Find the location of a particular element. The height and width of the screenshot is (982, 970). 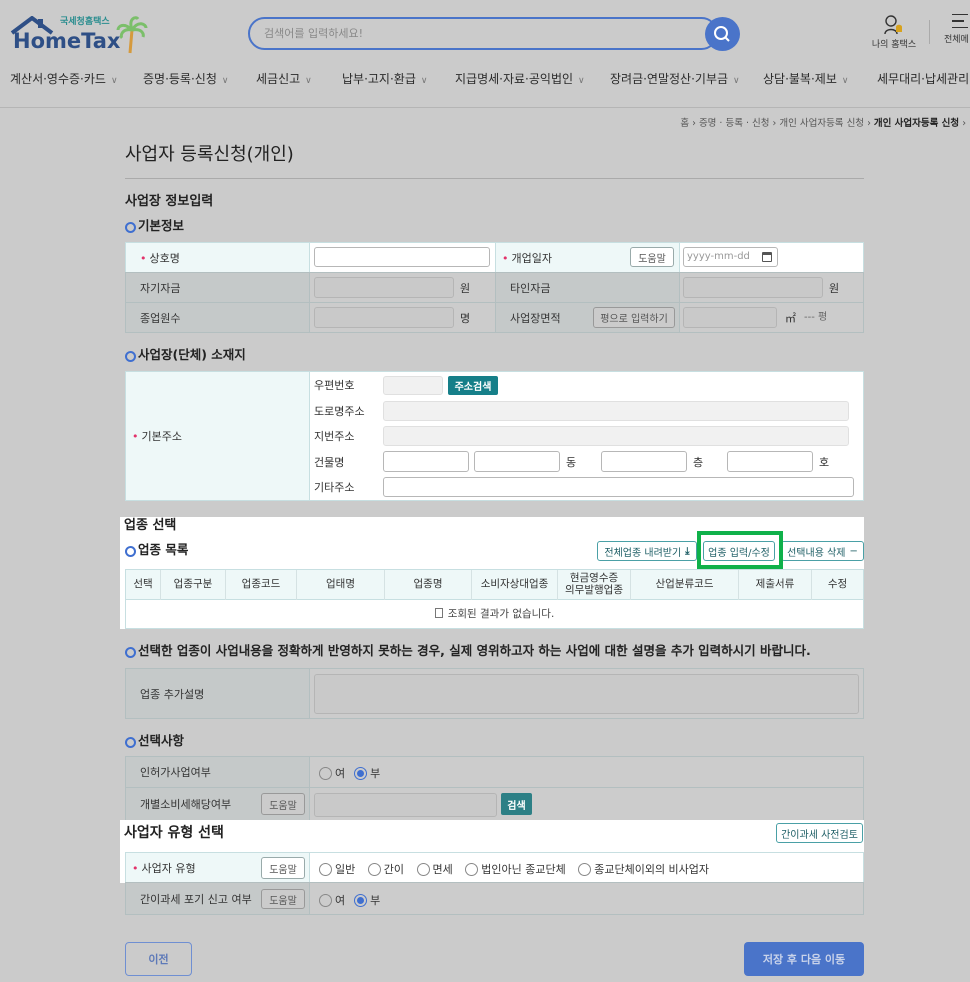

pyeong-input-button: 평으로 입력하기 is located at coordinates (634, 317).